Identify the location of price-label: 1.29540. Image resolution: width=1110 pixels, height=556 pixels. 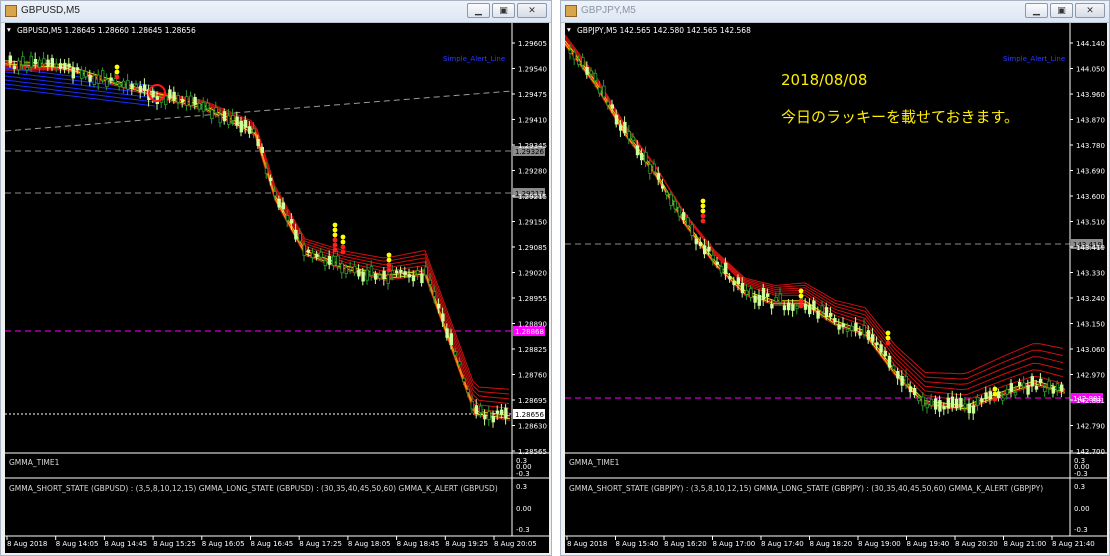
(532, 70).